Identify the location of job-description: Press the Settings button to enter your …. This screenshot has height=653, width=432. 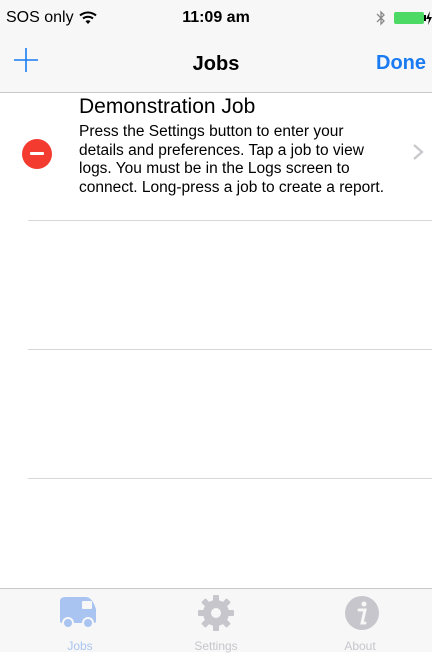
(232, 159).